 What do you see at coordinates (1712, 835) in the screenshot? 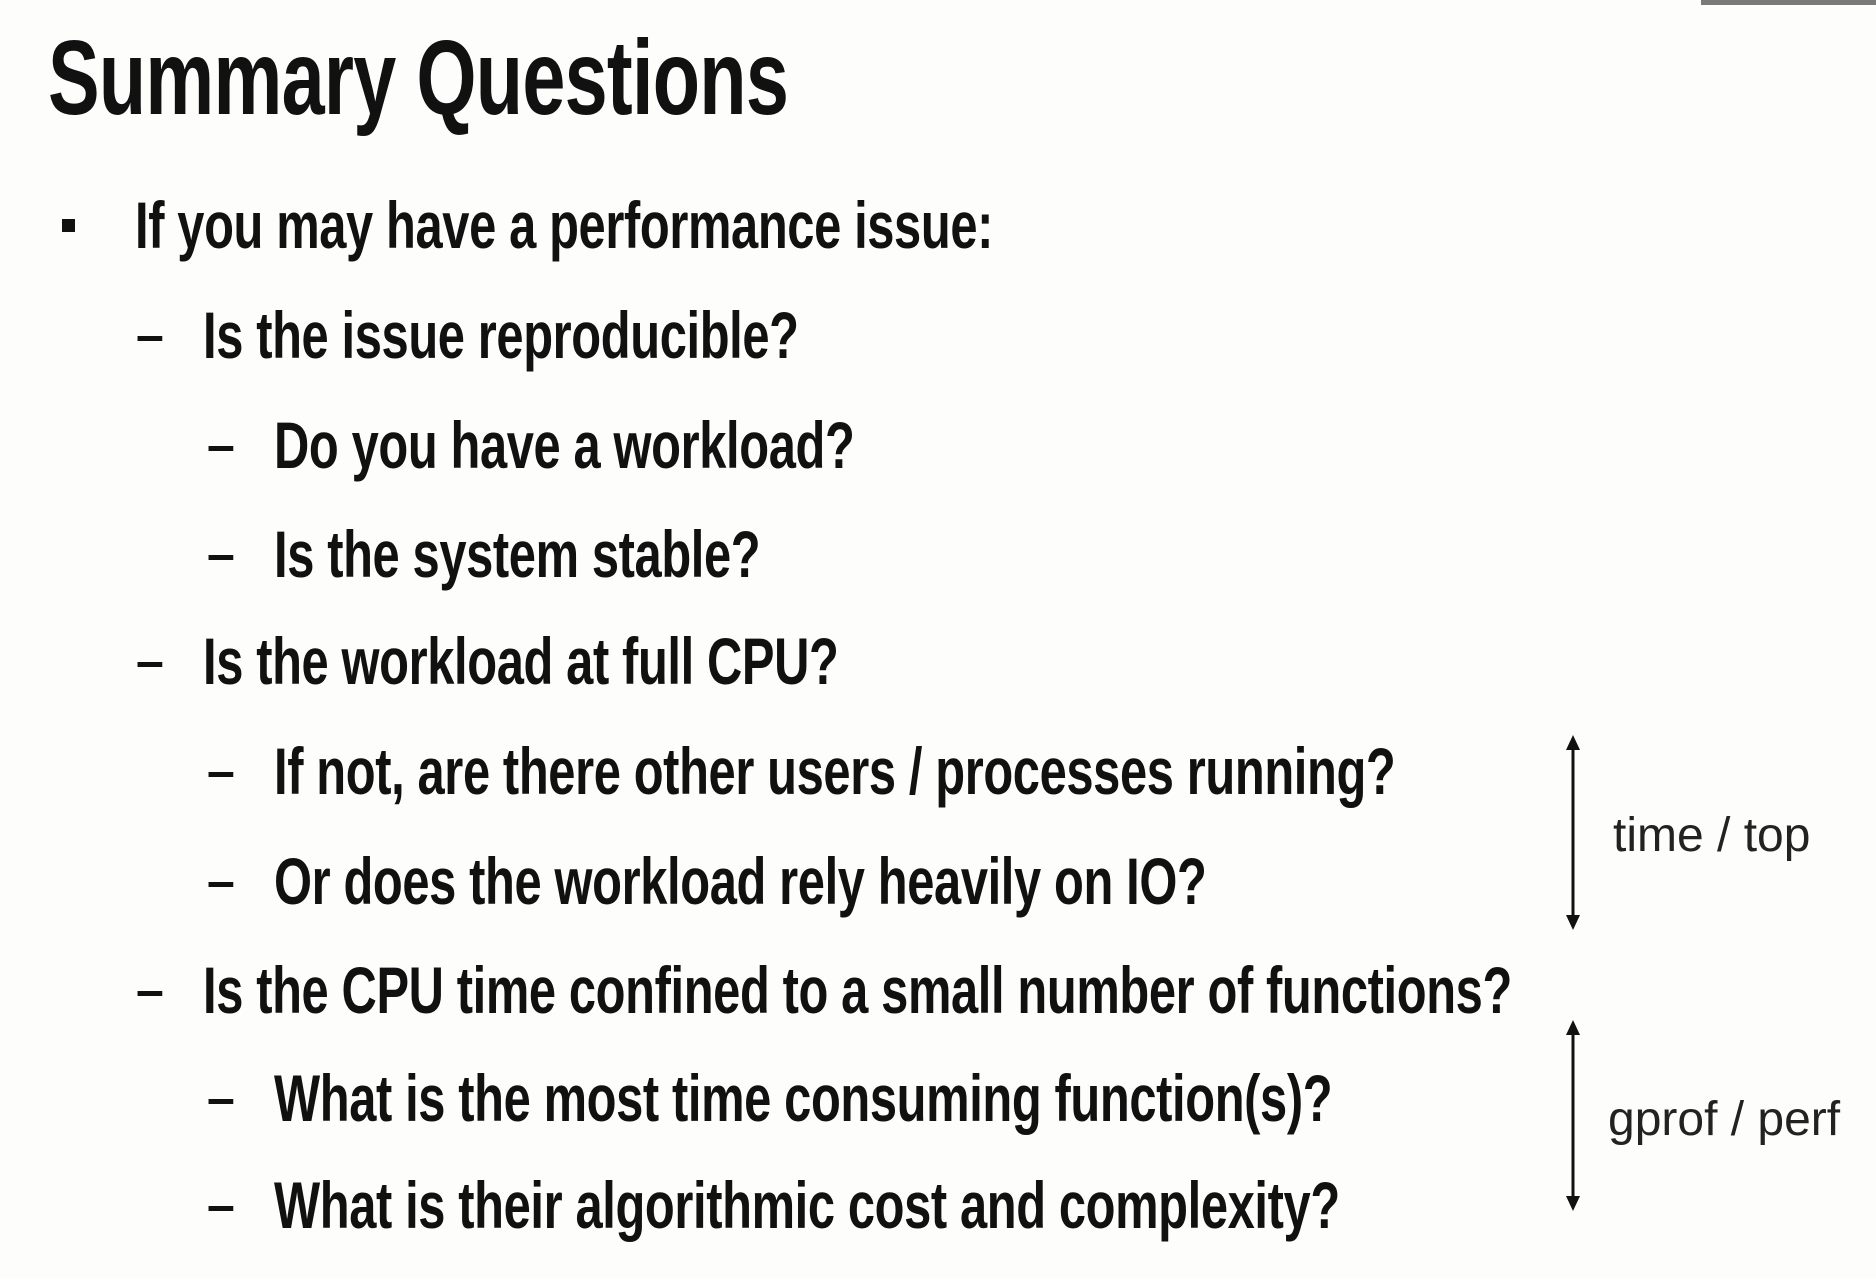
I see `annotation-time-top: time / top` at bounding box center [1712, 835].